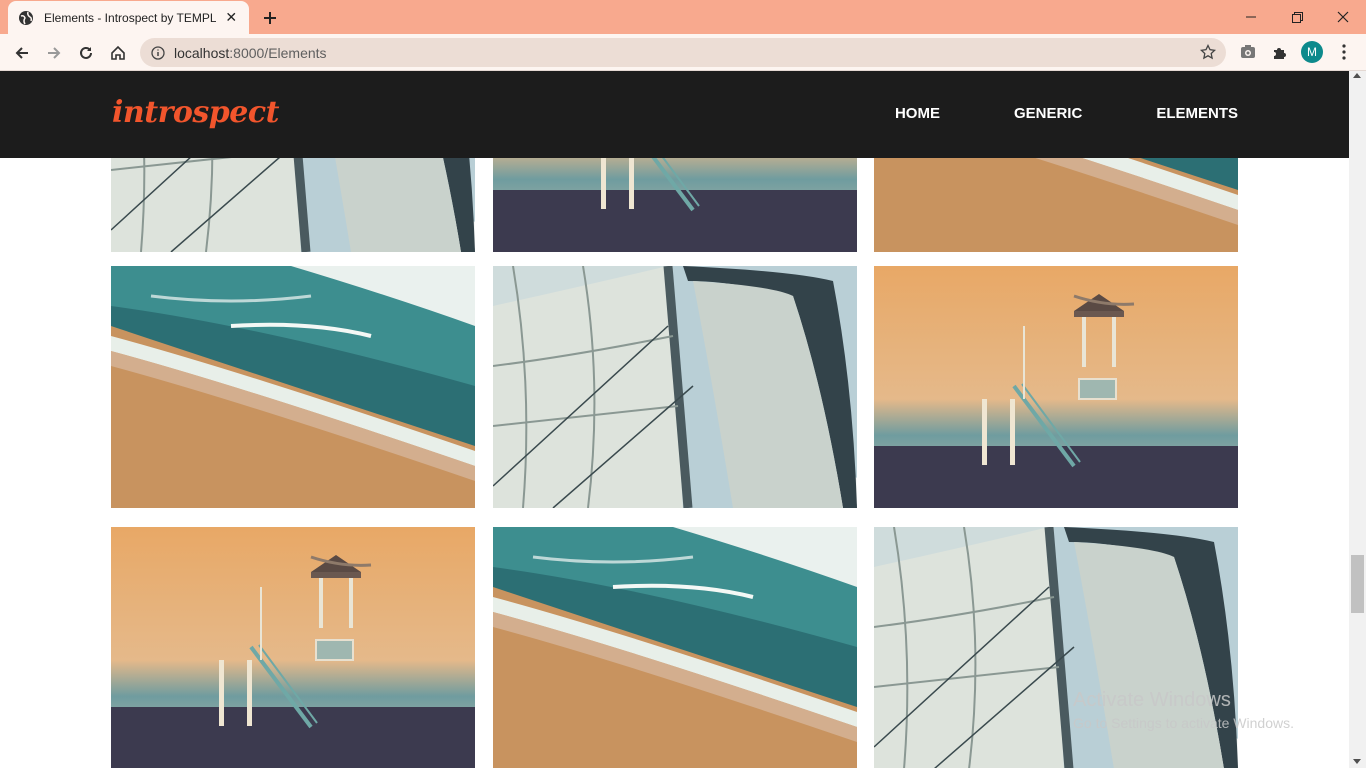 This screenshot has width=1366, height=768. Describe the element at coordinates (22, 53) in the screenshot. I see `back-button` at that location.